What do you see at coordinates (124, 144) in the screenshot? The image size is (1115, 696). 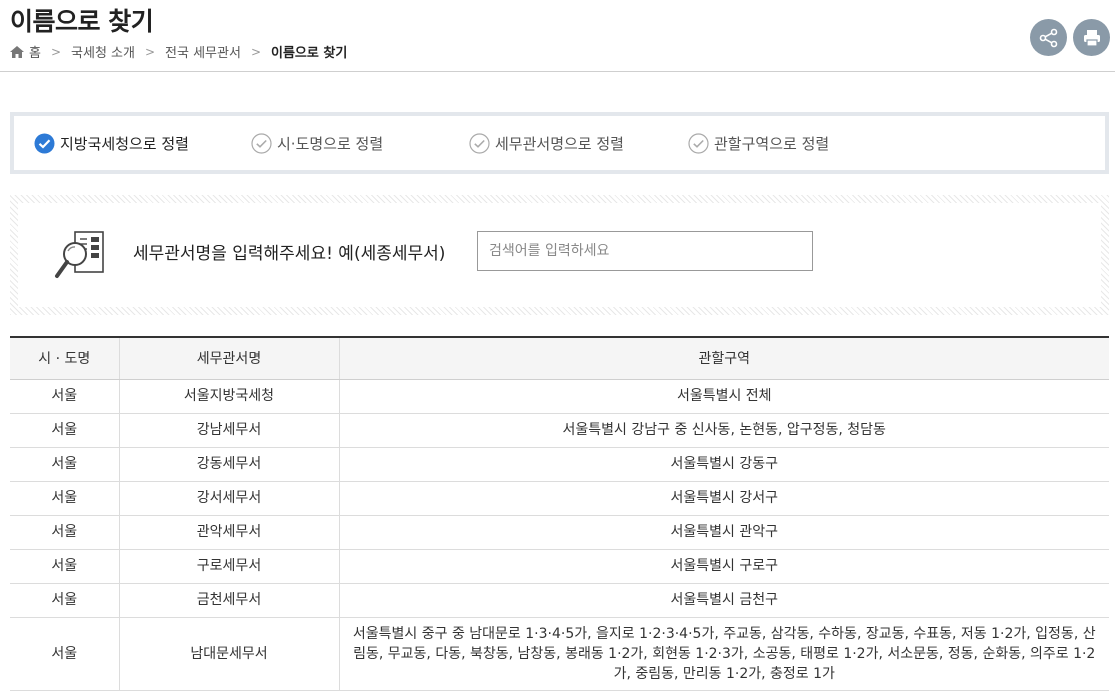 I see `sort-option-label: 지방국세청으로 정렬` at bounding box center [124, 144].